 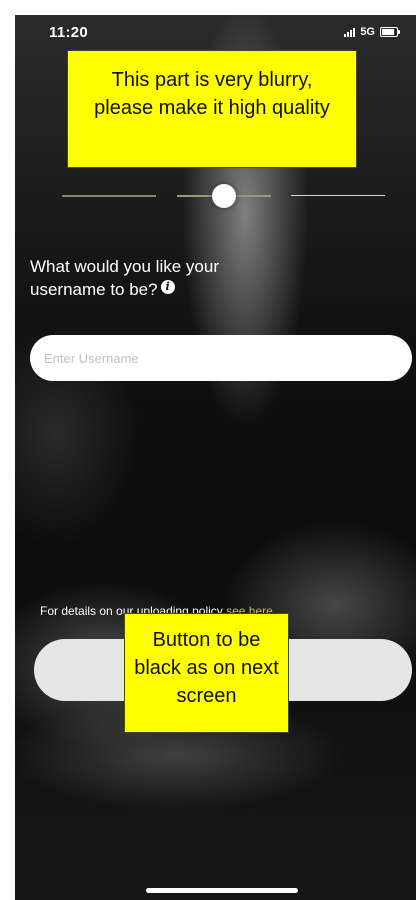 I want to click on step-1-line, so click(x=109, y=196).